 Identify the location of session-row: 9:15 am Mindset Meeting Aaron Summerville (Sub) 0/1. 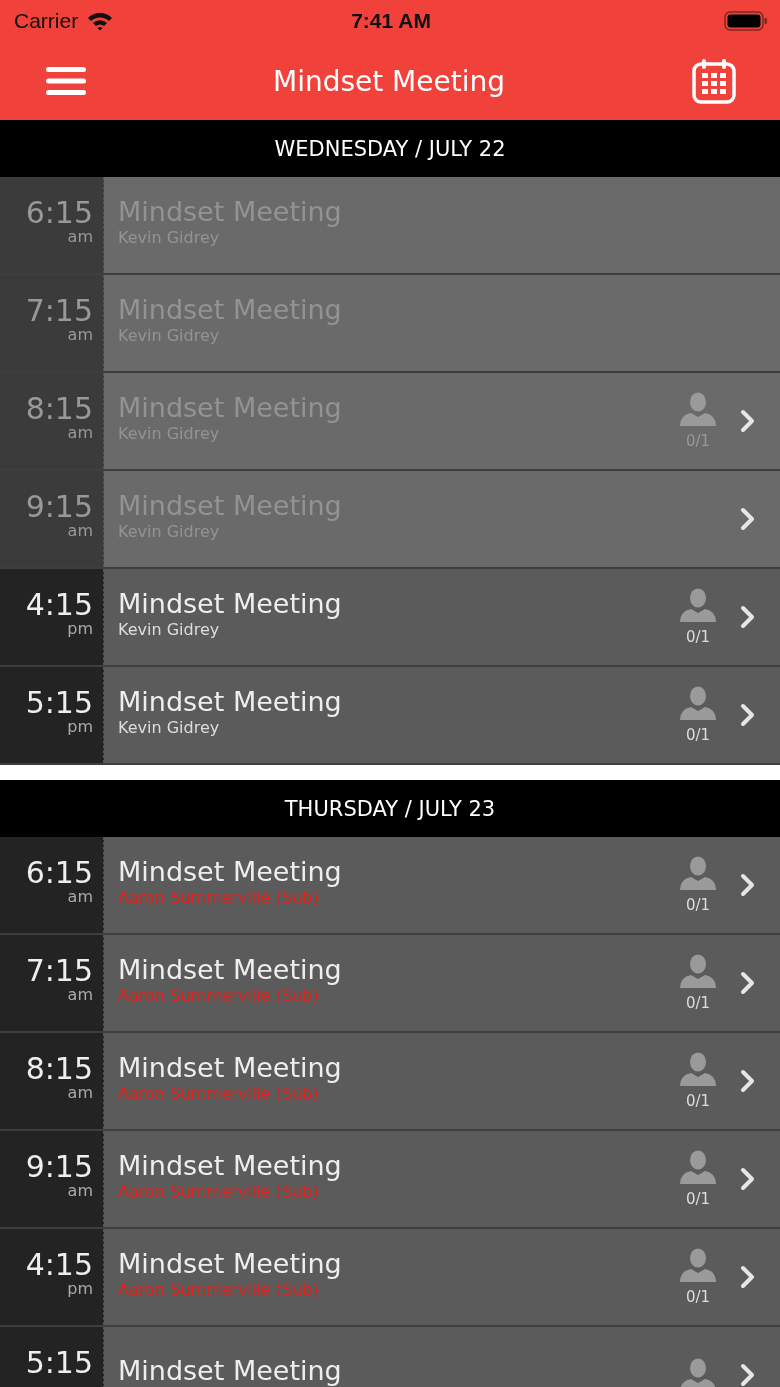
(390, 1180).